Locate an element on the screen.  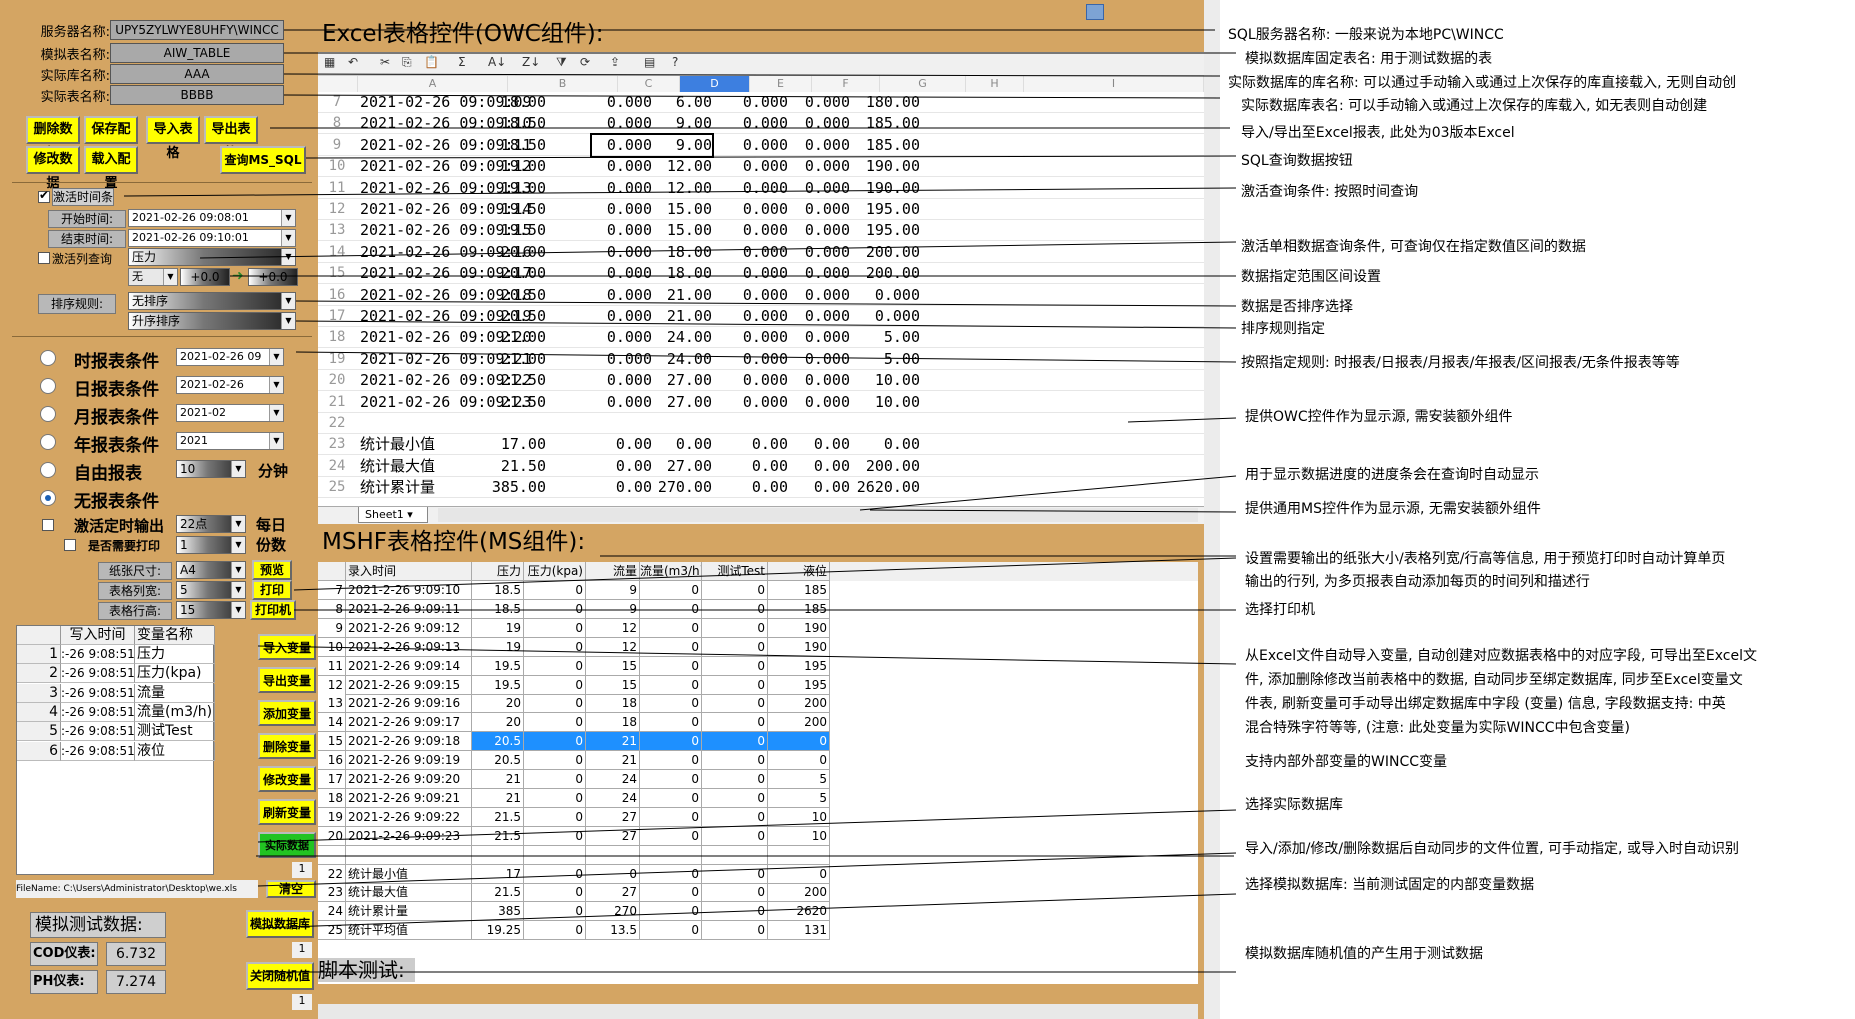
annotation-text: 实际数据库表名: 可以手动输入或通过上次保存的库载入, 如无表则自动创建 is located at coordinates (1474, 106).